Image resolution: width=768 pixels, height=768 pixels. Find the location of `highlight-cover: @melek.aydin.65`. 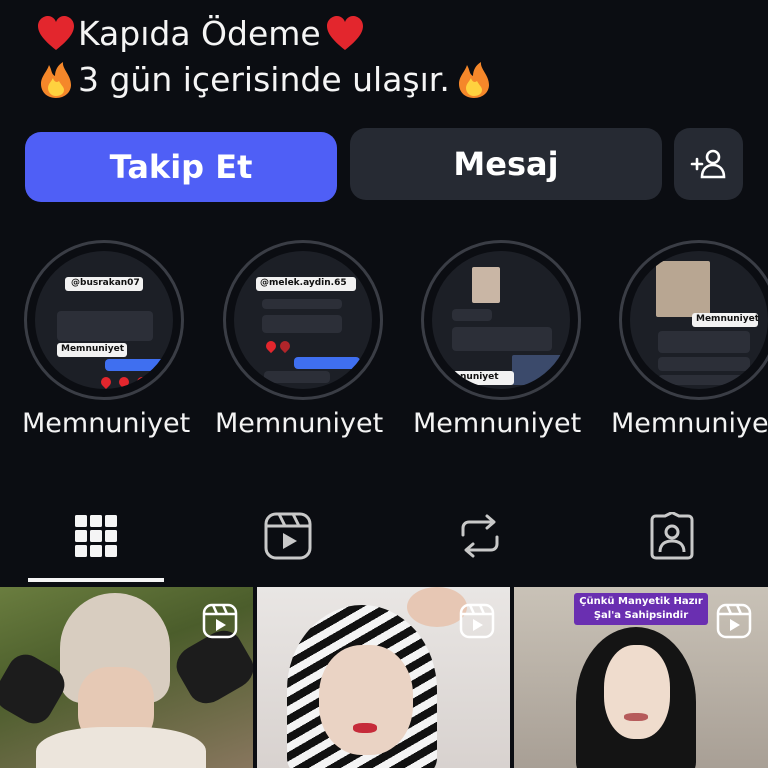

highlight-cover: @melek.aydin.65 is located at coordinates (303, 320).